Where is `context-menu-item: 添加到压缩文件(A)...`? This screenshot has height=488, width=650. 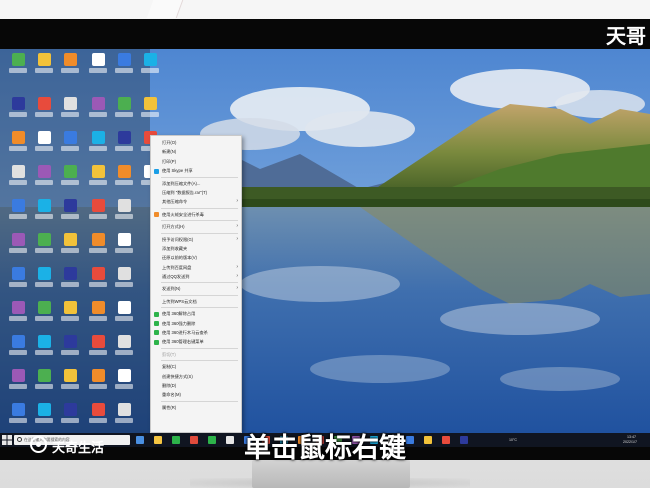 context-menu-item: 添加到压缩文件(A)... is located at coordinates (196, 183).